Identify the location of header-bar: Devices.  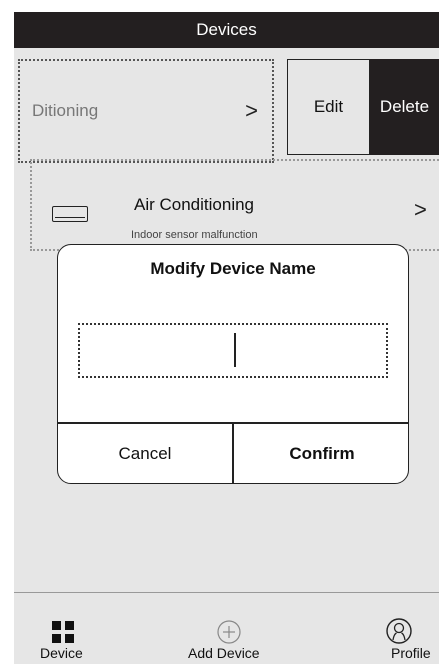
(226, 30).